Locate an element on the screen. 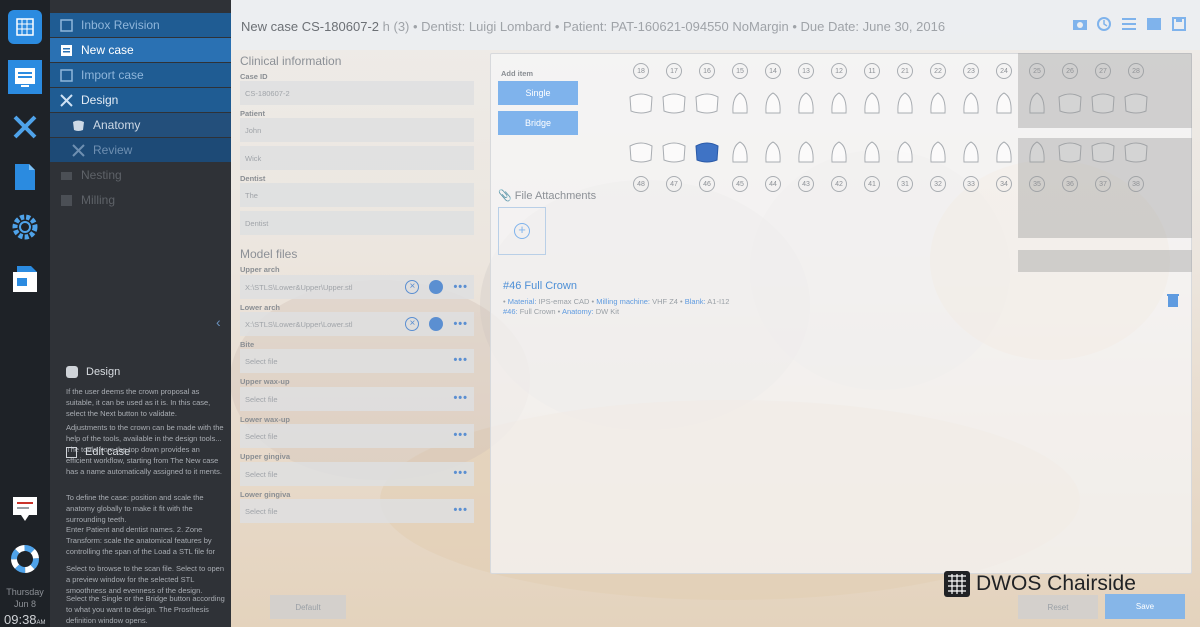 The image size is (1200, 627). reset-button: Reset is located at coordinates (1058, 607).